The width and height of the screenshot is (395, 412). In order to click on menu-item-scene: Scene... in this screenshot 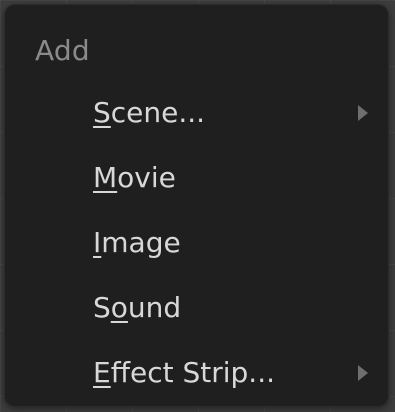, I will do `click(197, 113)`.